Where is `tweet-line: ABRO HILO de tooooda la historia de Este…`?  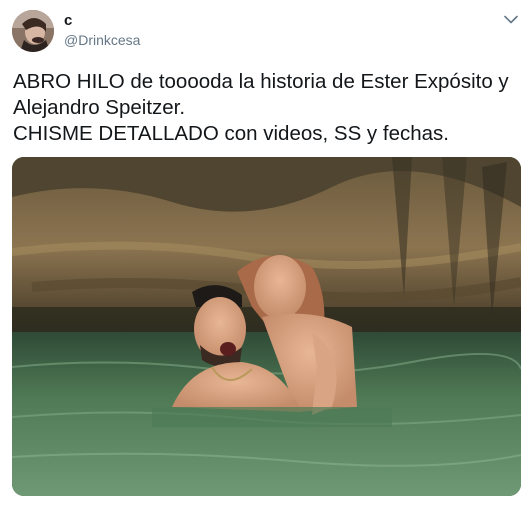
tweet-line: ABRO HILO de tooooda la historia de Este… is located at coordinates (261, 81).